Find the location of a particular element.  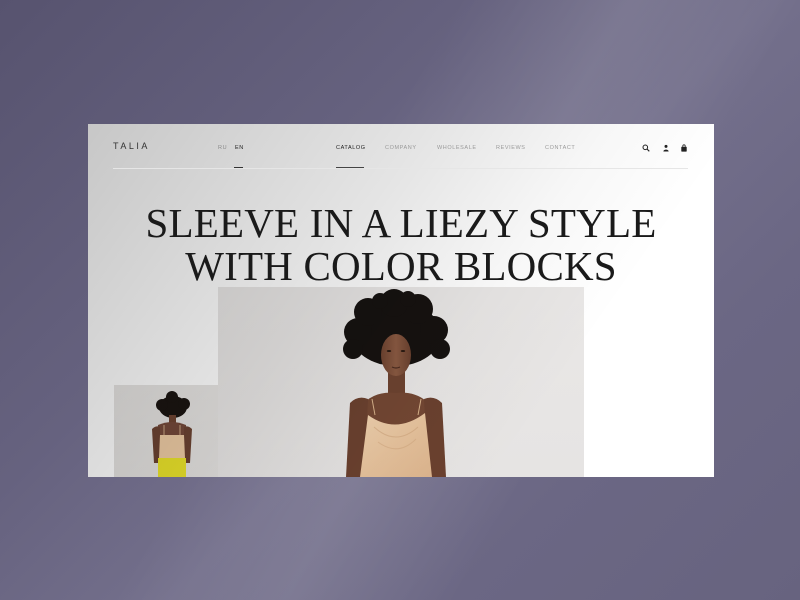

hero-title-line-1: SLEEVE IN A LIEZY STYLE is located at coordinates (401, 223).